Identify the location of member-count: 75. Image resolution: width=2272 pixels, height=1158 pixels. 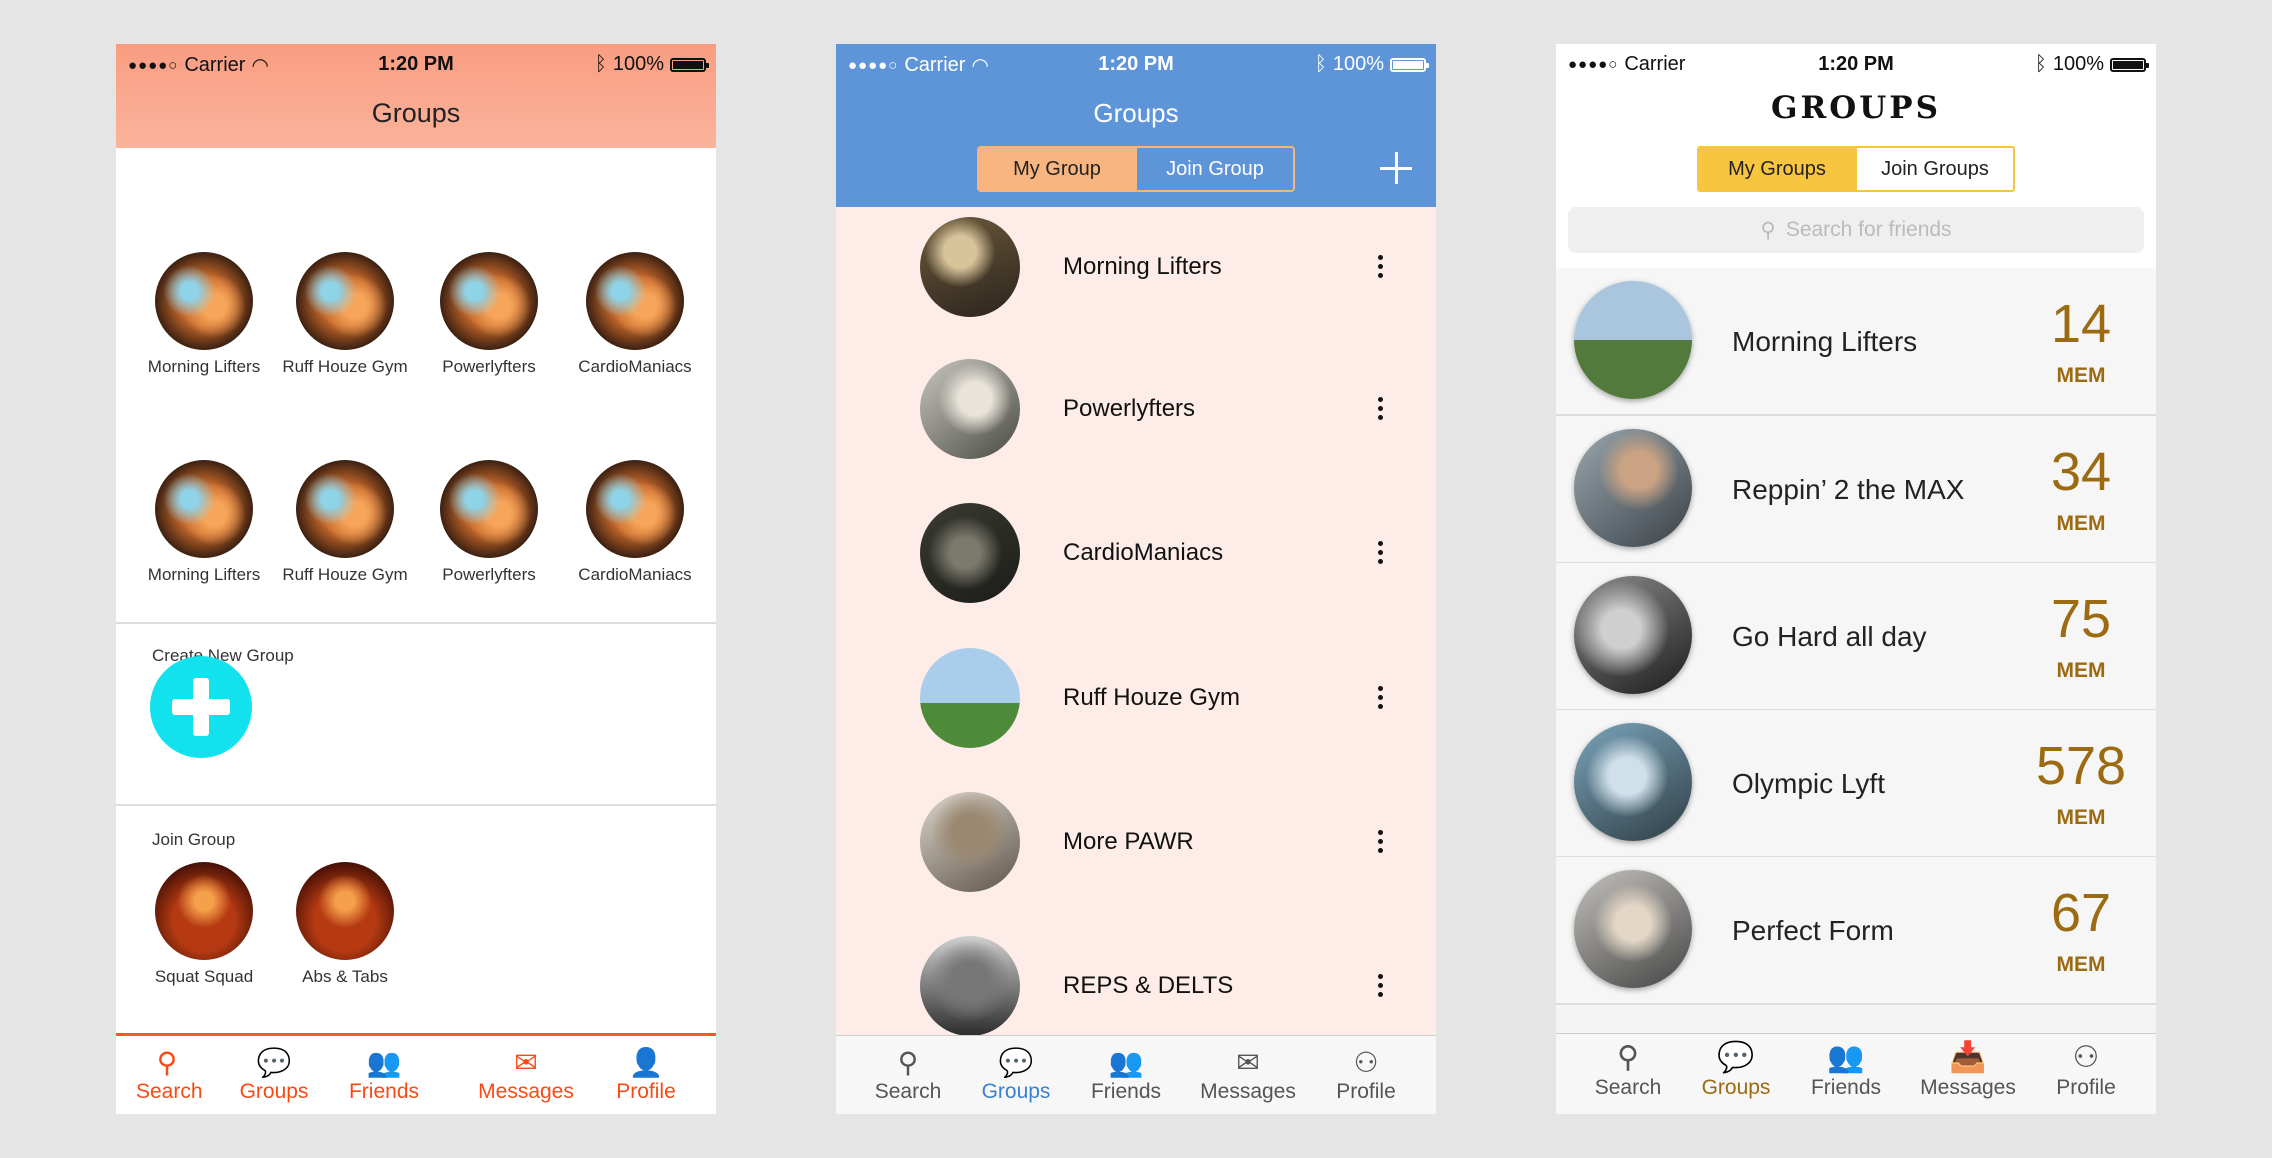
(2081, 619).